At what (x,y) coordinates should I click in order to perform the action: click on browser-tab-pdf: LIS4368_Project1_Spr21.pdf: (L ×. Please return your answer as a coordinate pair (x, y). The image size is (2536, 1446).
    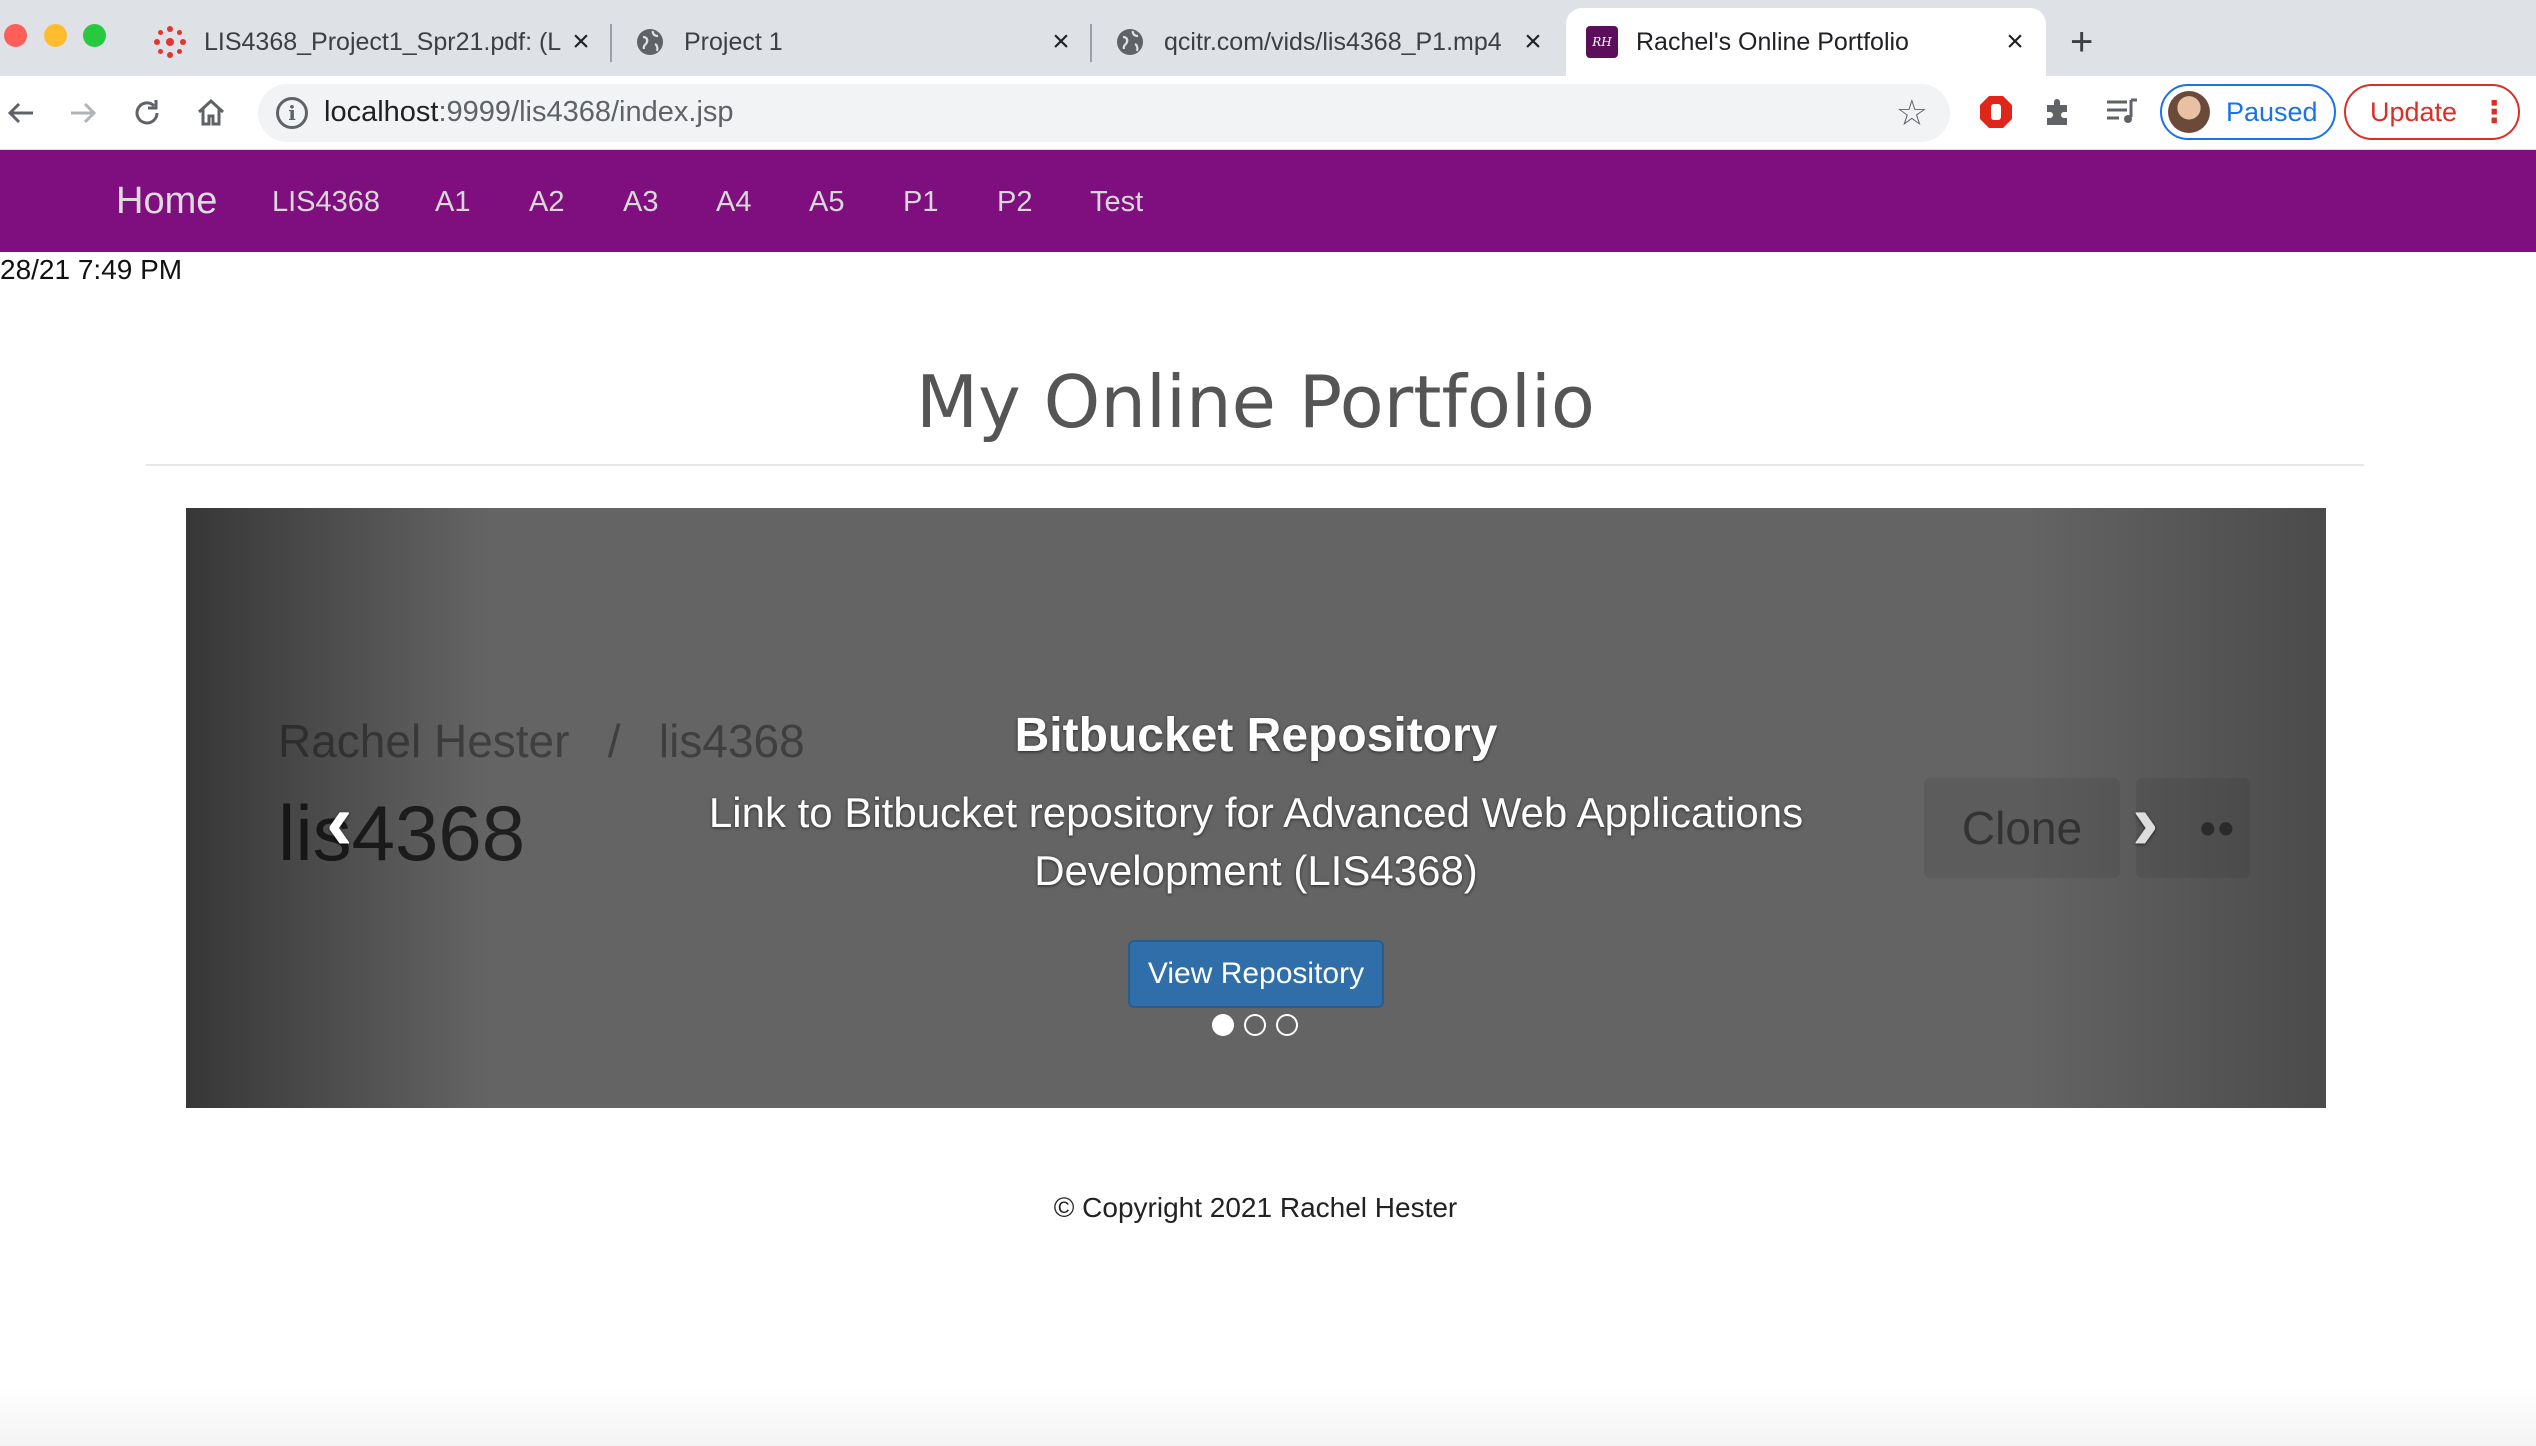
    Looking at the image, I should click on (373, 42).